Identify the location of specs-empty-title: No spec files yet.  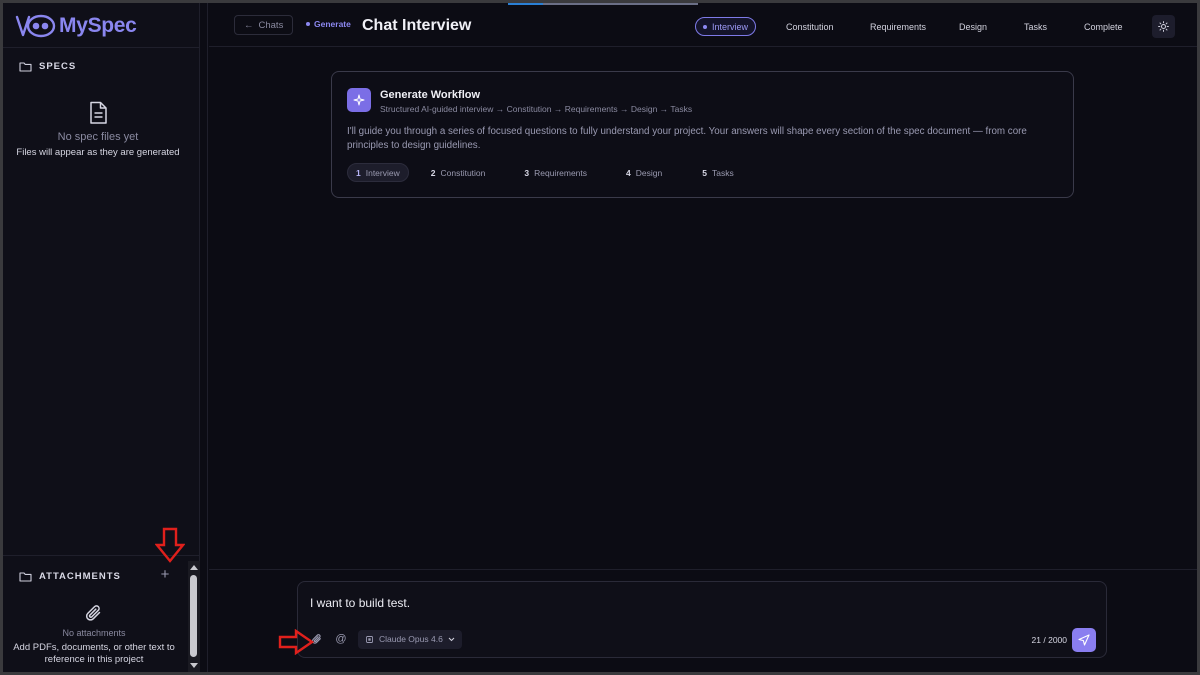
(98, 137).